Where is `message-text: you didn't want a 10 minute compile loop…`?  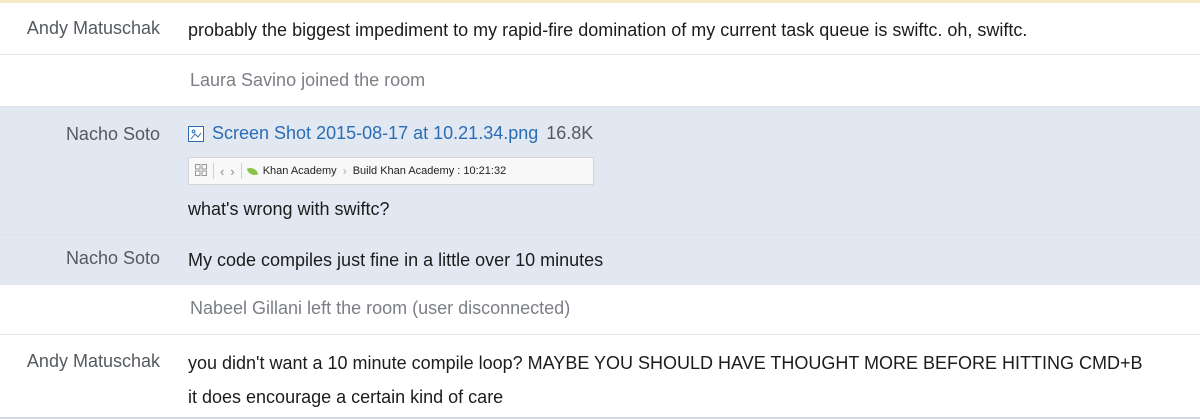
message-text: you didn't want a 10 minute compile loop… is located at coordinates (665, 363).